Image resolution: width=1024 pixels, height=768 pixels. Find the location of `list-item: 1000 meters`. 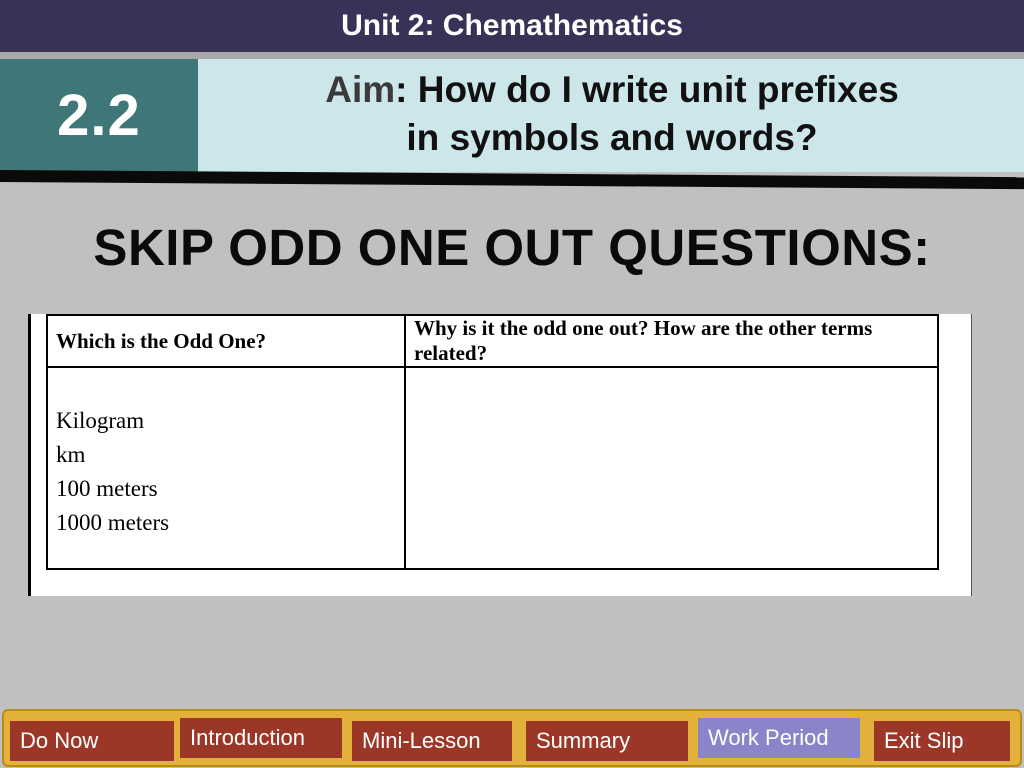

list-item: 1000 meters is located at coordinates (113, 522).